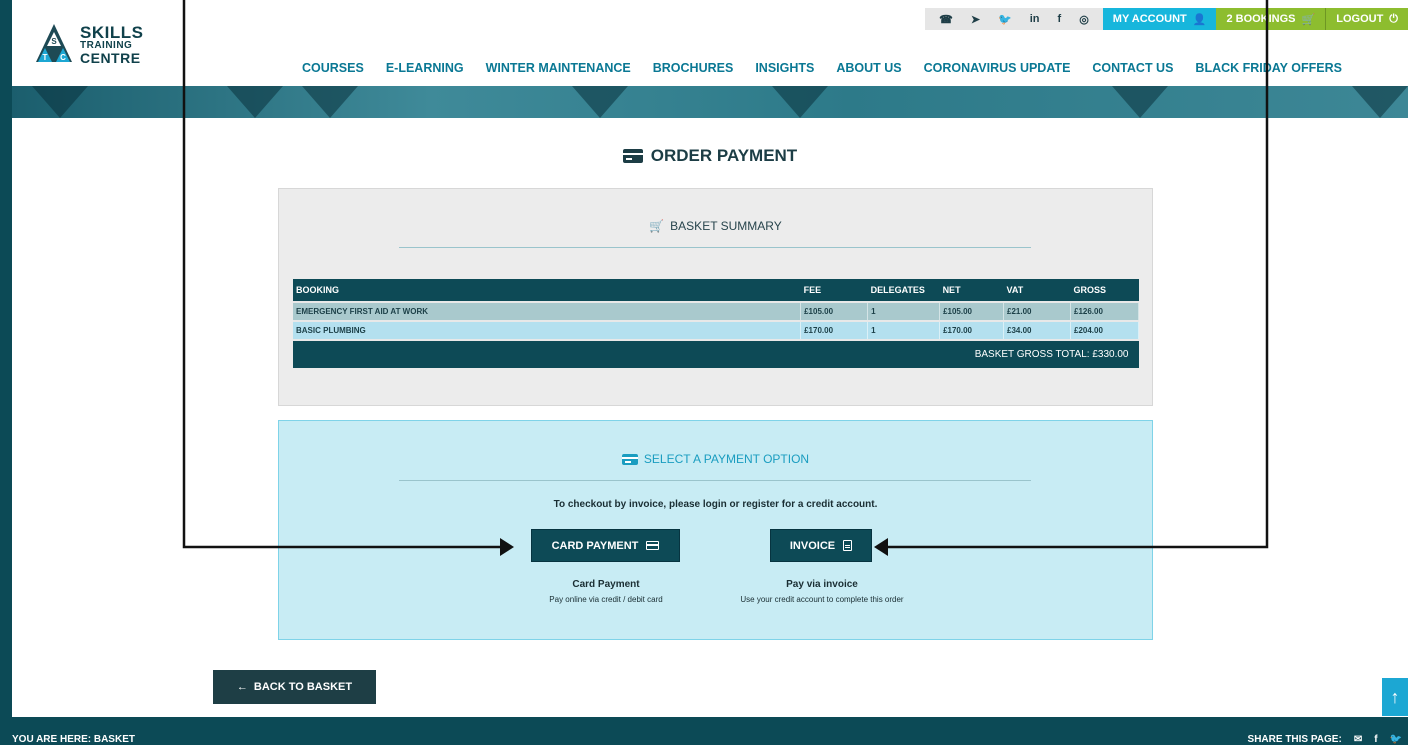 The width and height of the screenshot is (1408, 745). I want to click on logo-mark: S T C, so click(54, 44).